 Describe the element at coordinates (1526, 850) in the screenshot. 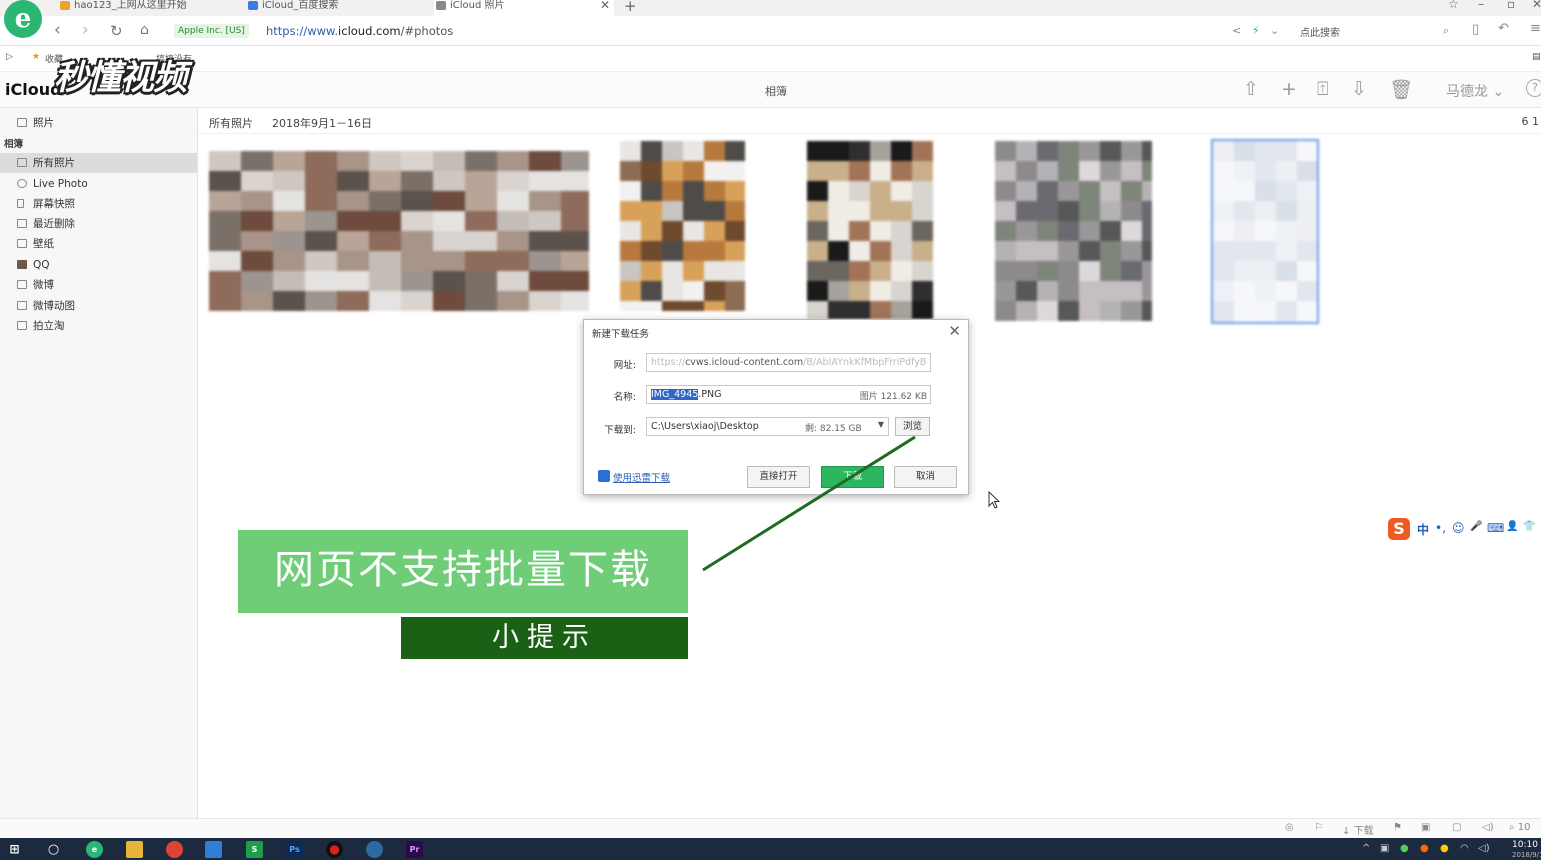

I see `taskbar-clock: 10:102018/9/16` at that location.